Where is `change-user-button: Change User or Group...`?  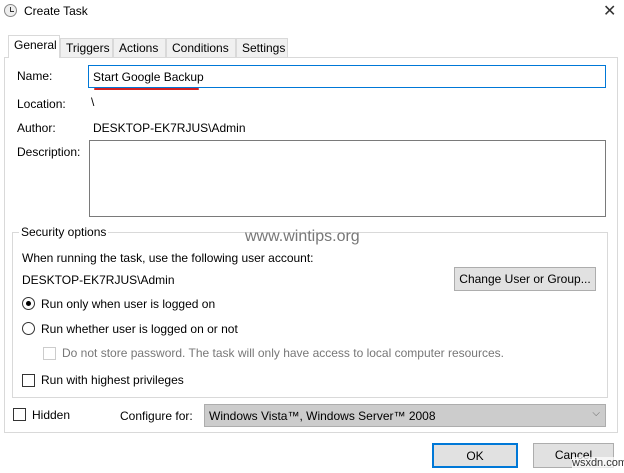 change-user-button: Change User or Group... is located at coordinates (525, 279).